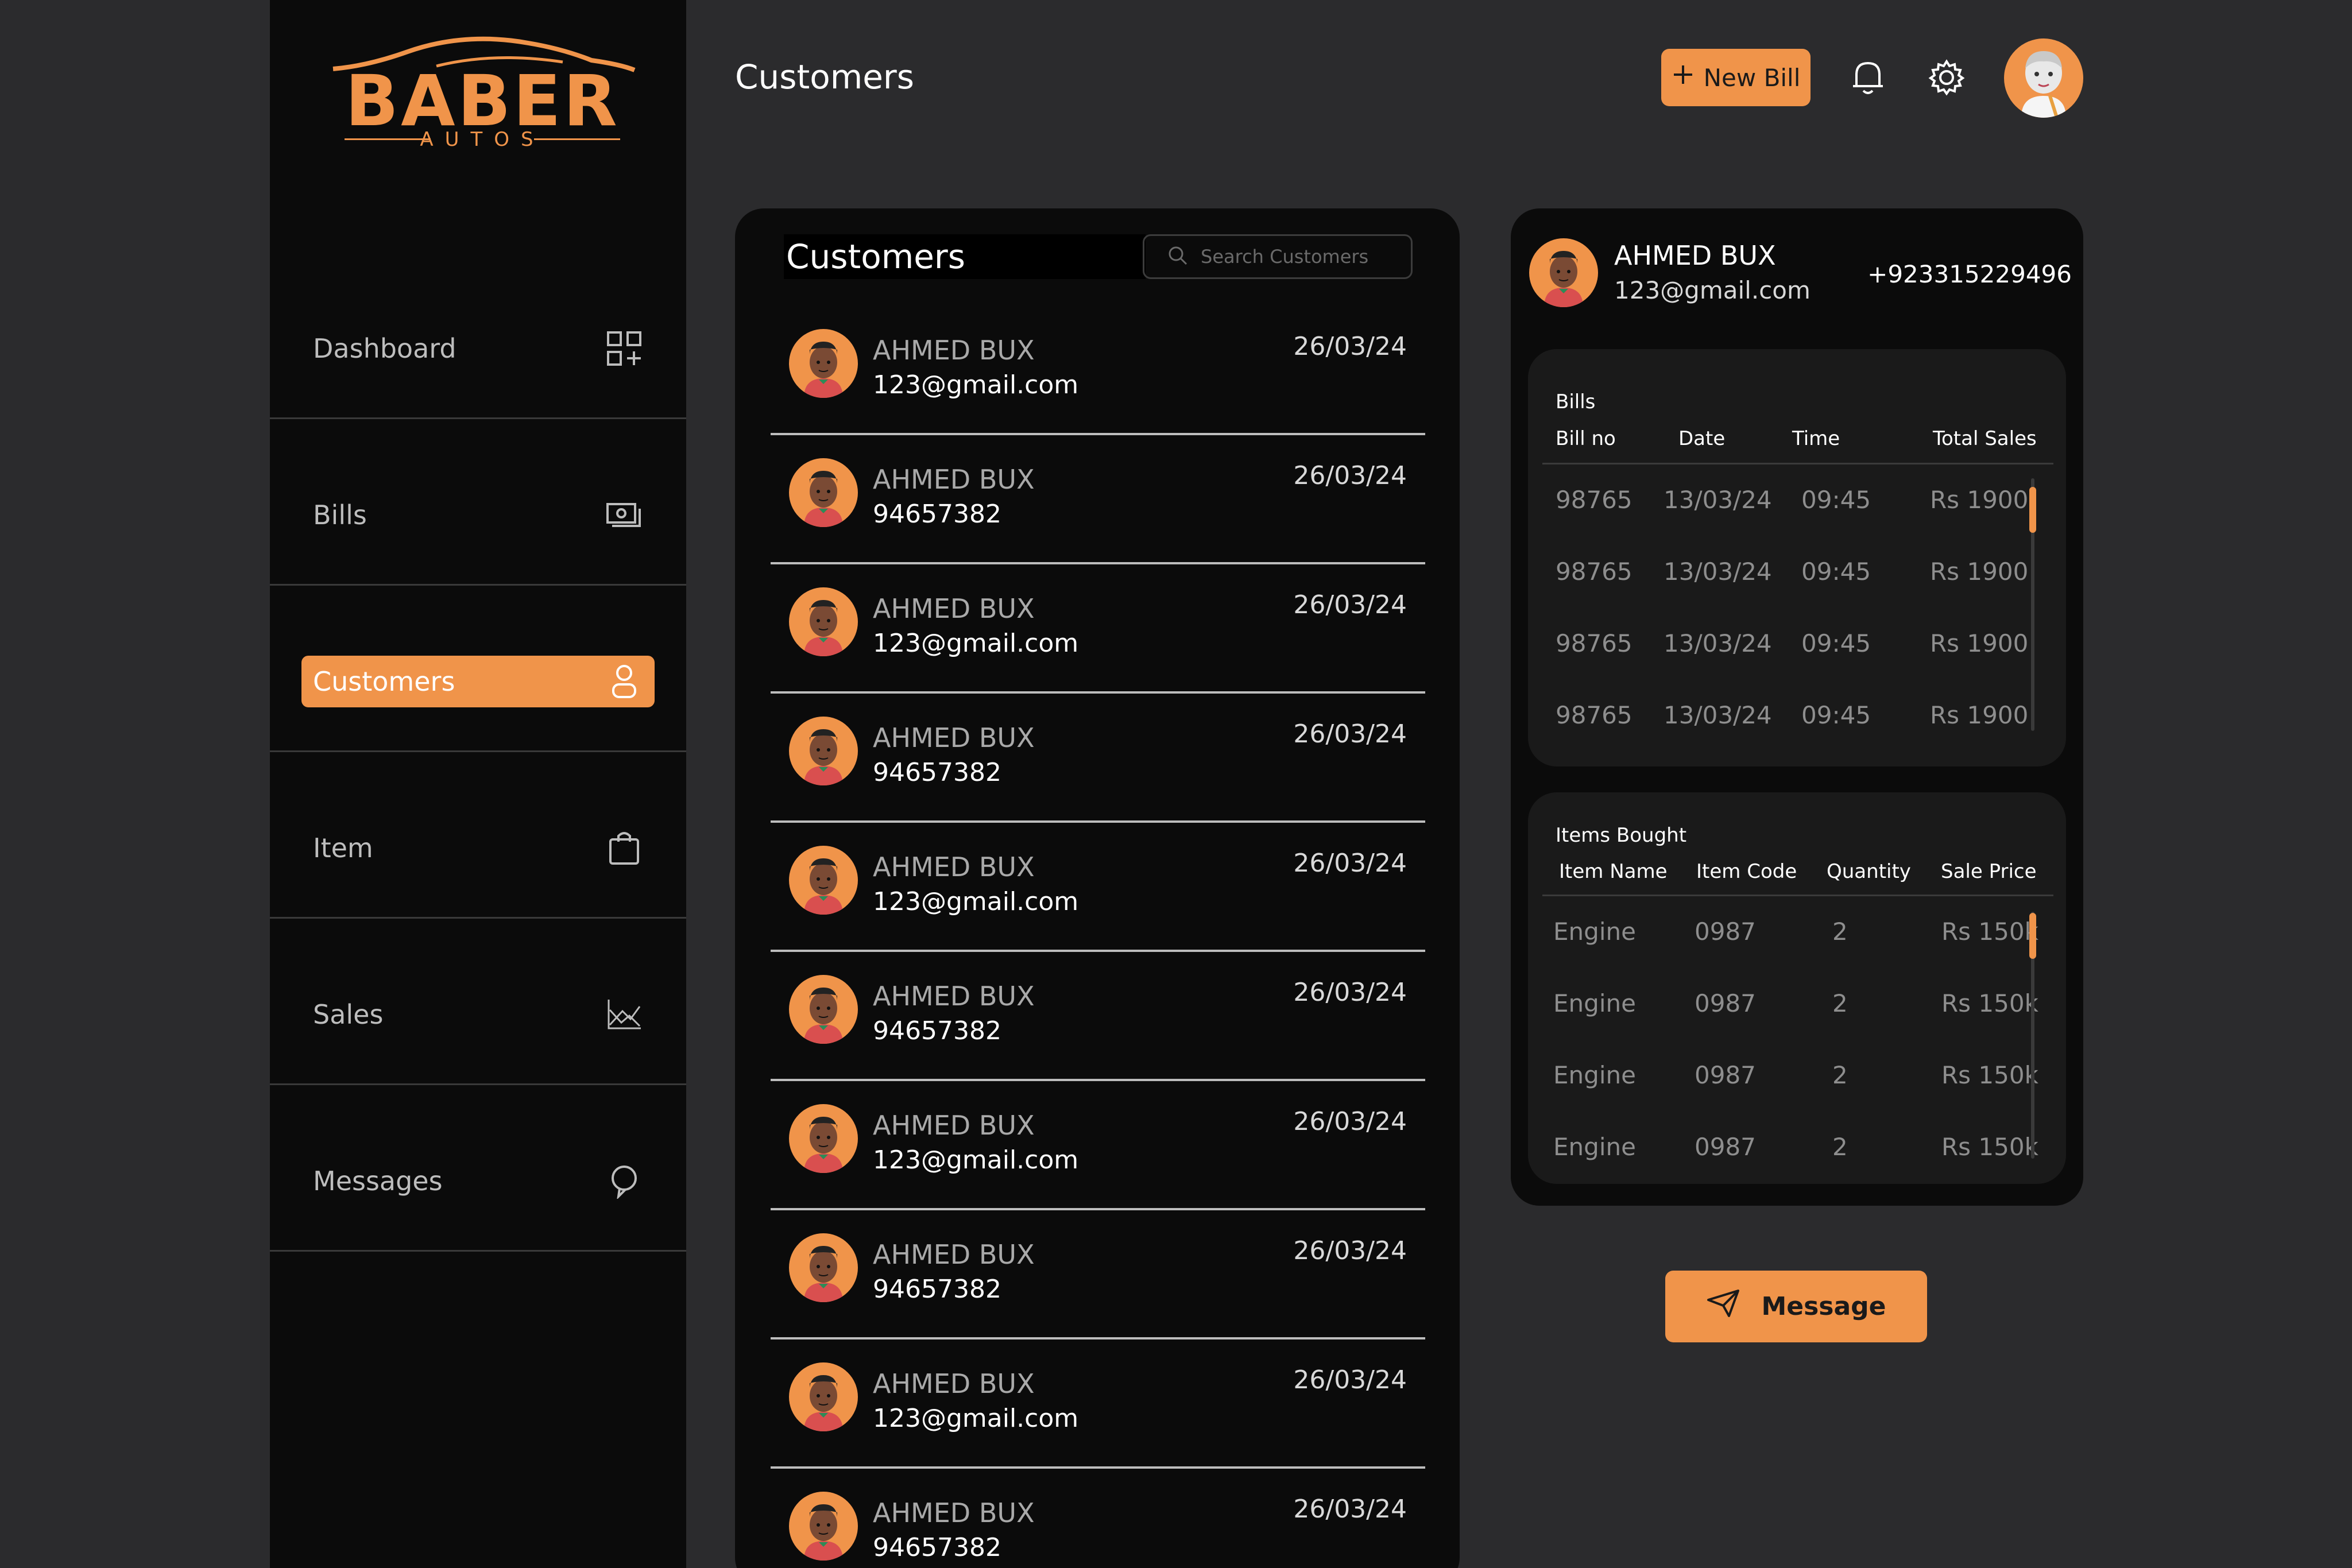  Describe the element at coordinates (1702, 438) in the screenshot. I see `bills-header-date: Date` at that location.